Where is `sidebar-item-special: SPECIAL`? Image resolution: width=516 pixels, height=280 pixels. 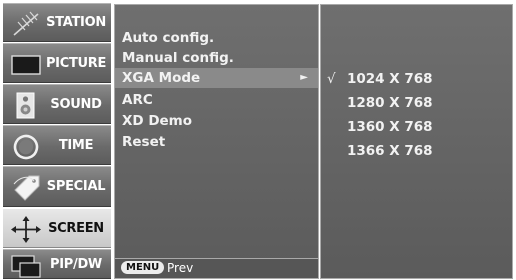
sidebar-item-special: SPECIAL is located at coordinates (57, 186).